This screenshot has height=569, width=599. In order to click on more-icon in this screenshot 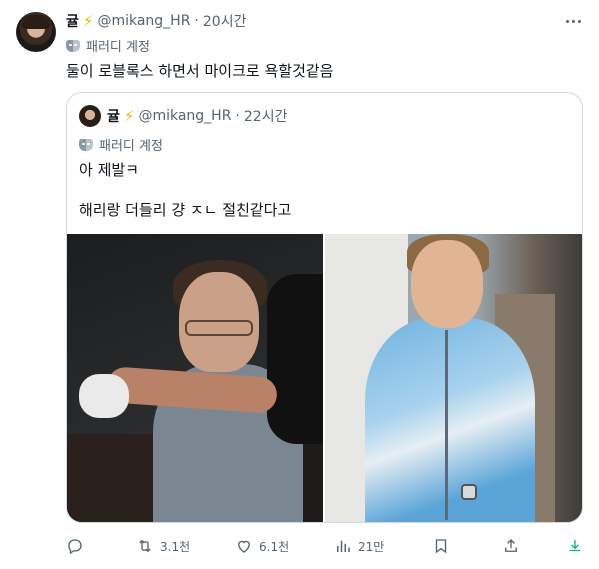, I will do `click(573, 21)`.